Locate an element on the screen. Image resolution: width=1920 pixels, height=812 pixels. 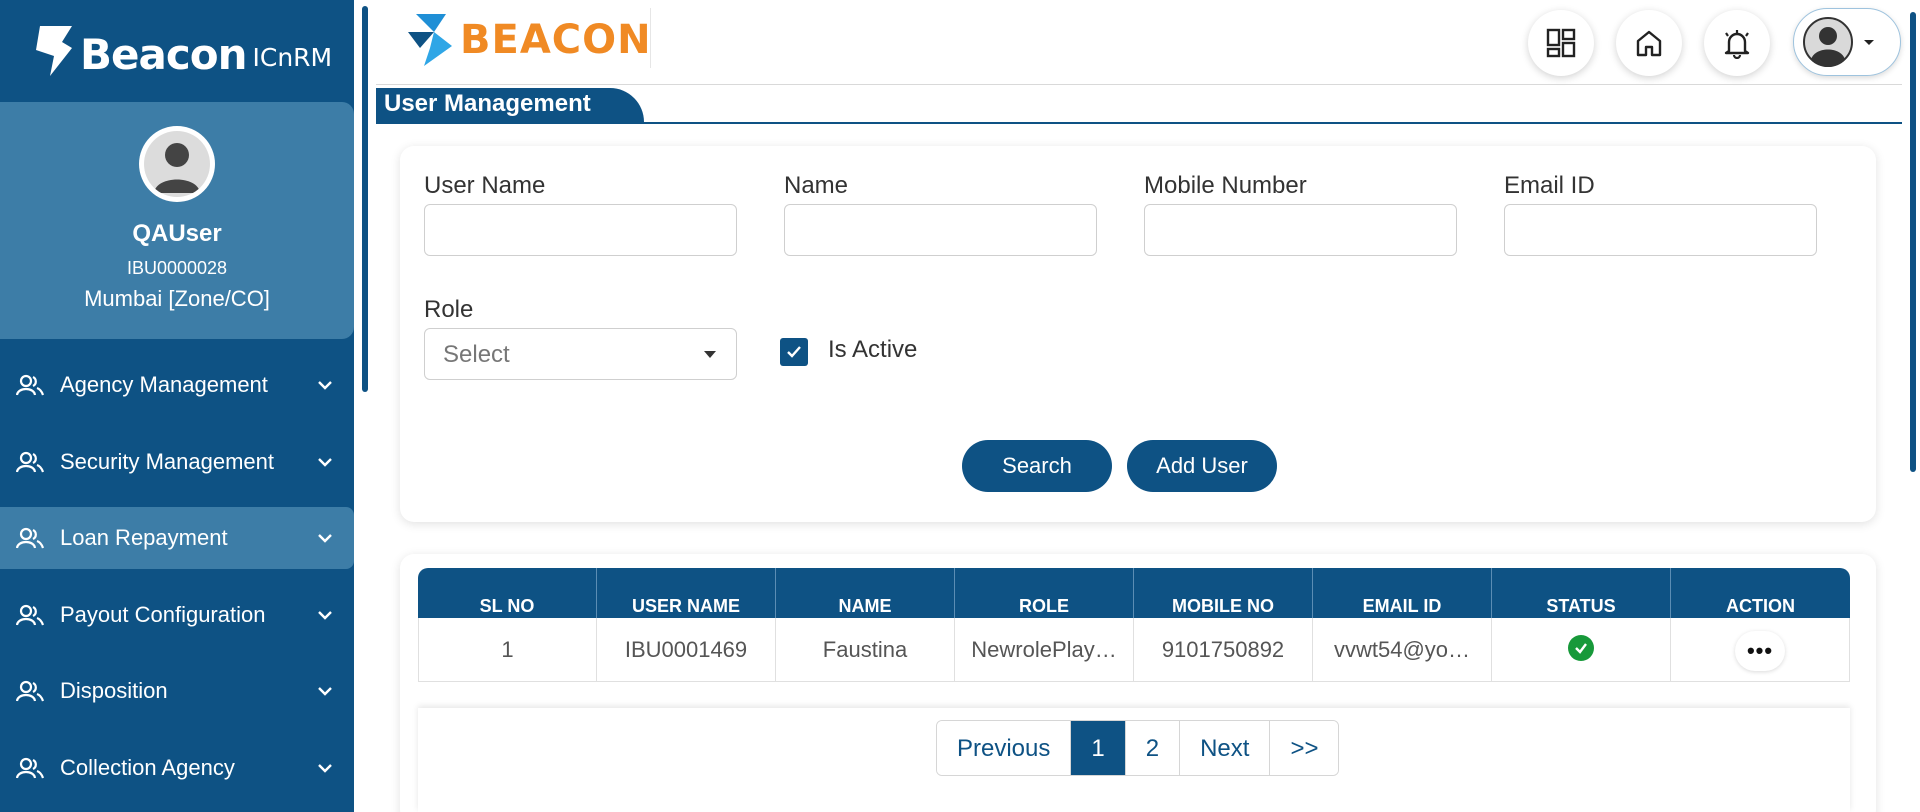
sidebar-item-label: Agency Management is located at coordinates (164, 384).